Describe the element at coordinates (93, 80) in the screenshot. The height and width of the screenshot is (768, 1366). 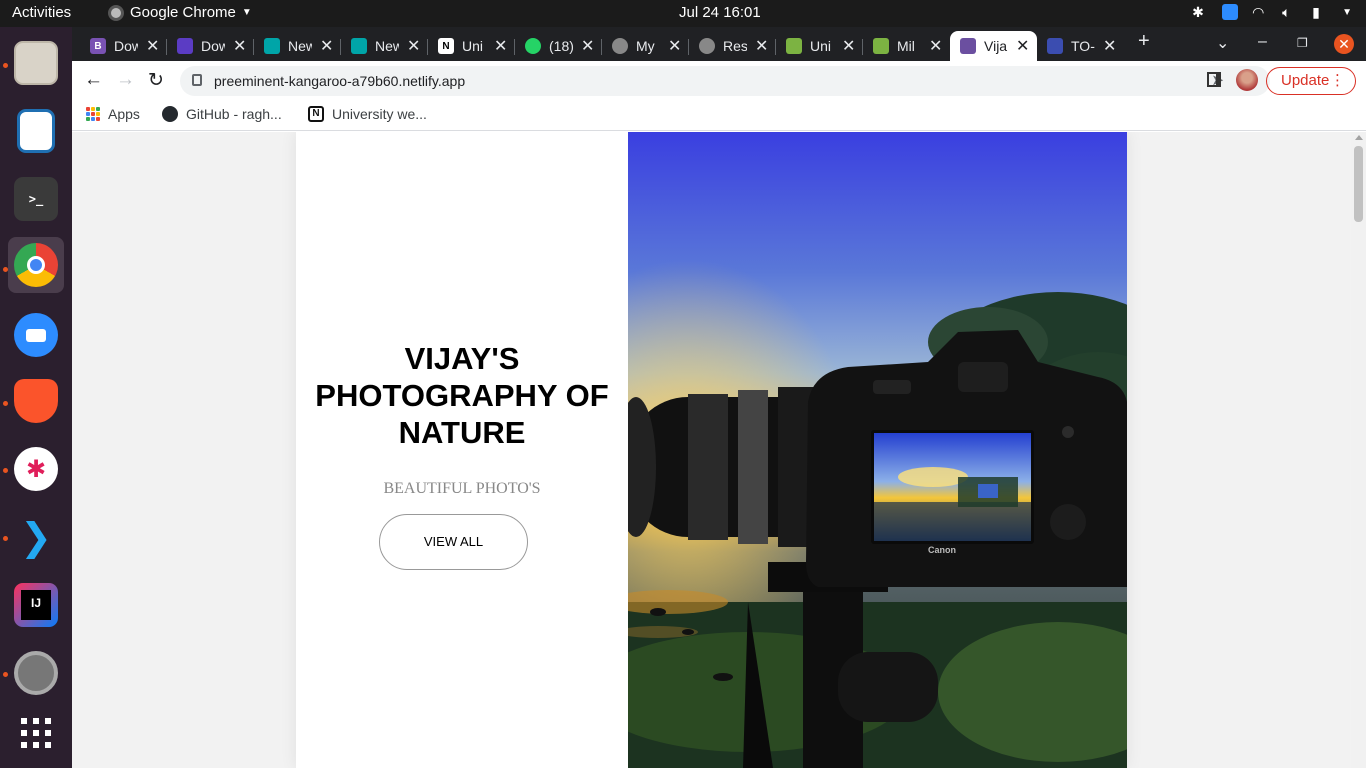
I see `back-button: ←` at that location.